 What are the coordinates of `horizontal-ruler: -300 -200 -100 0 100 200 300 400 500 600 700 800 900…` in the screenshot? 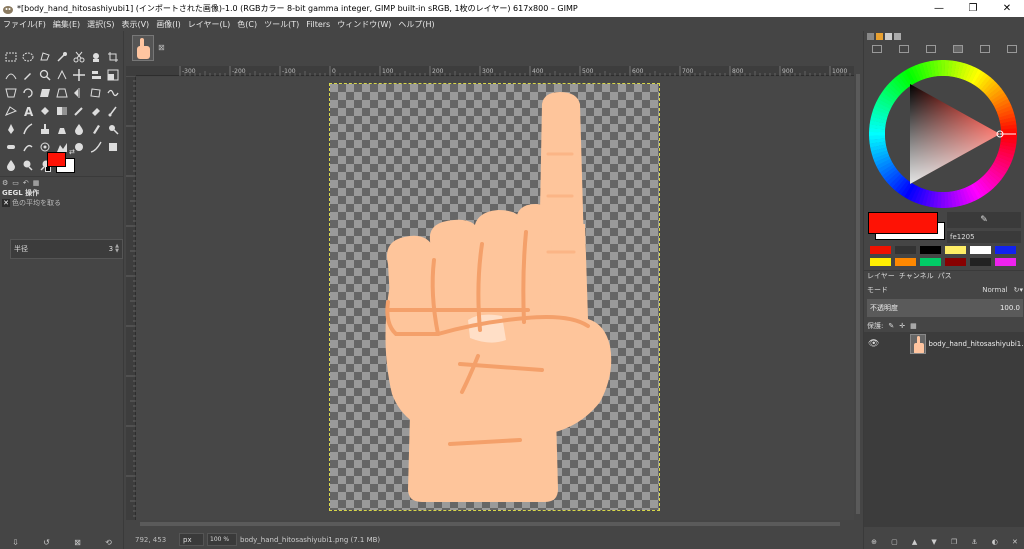 It's located at (495, 71).